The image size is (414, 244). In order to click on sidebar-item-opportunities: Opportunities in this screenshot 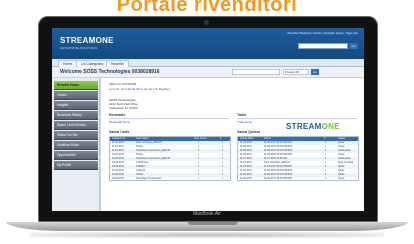, I will do `click(76, 155)`.